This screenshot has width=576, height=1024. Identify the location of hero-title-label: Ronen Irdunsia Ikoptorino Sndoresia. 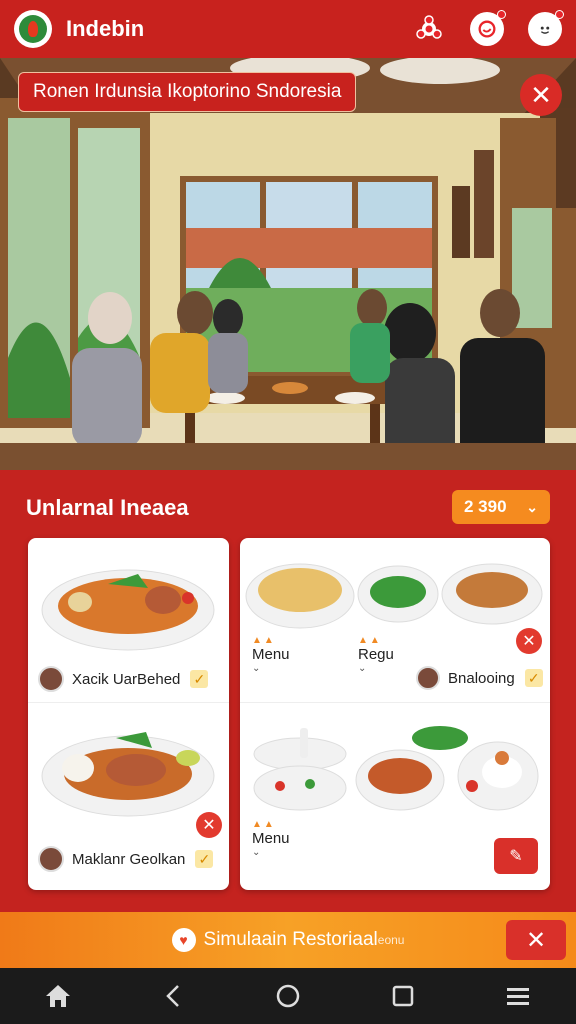
(187, 92).